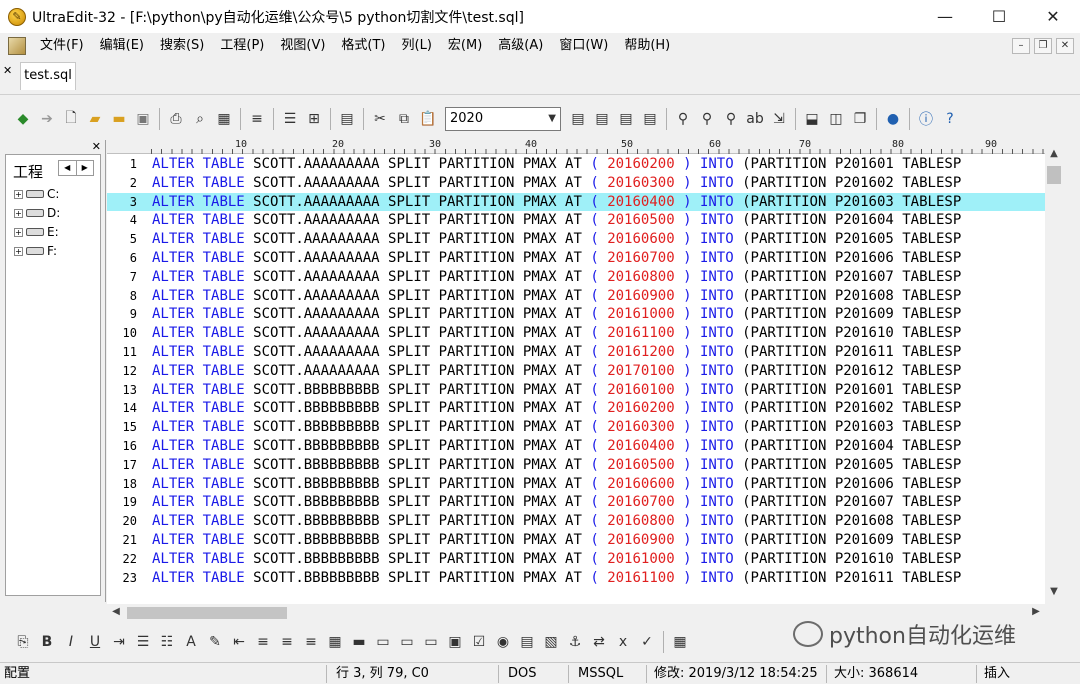 The width and height of the screenshot is (1080, 684). I want to click on minimize-button: —, so click(945, 16).